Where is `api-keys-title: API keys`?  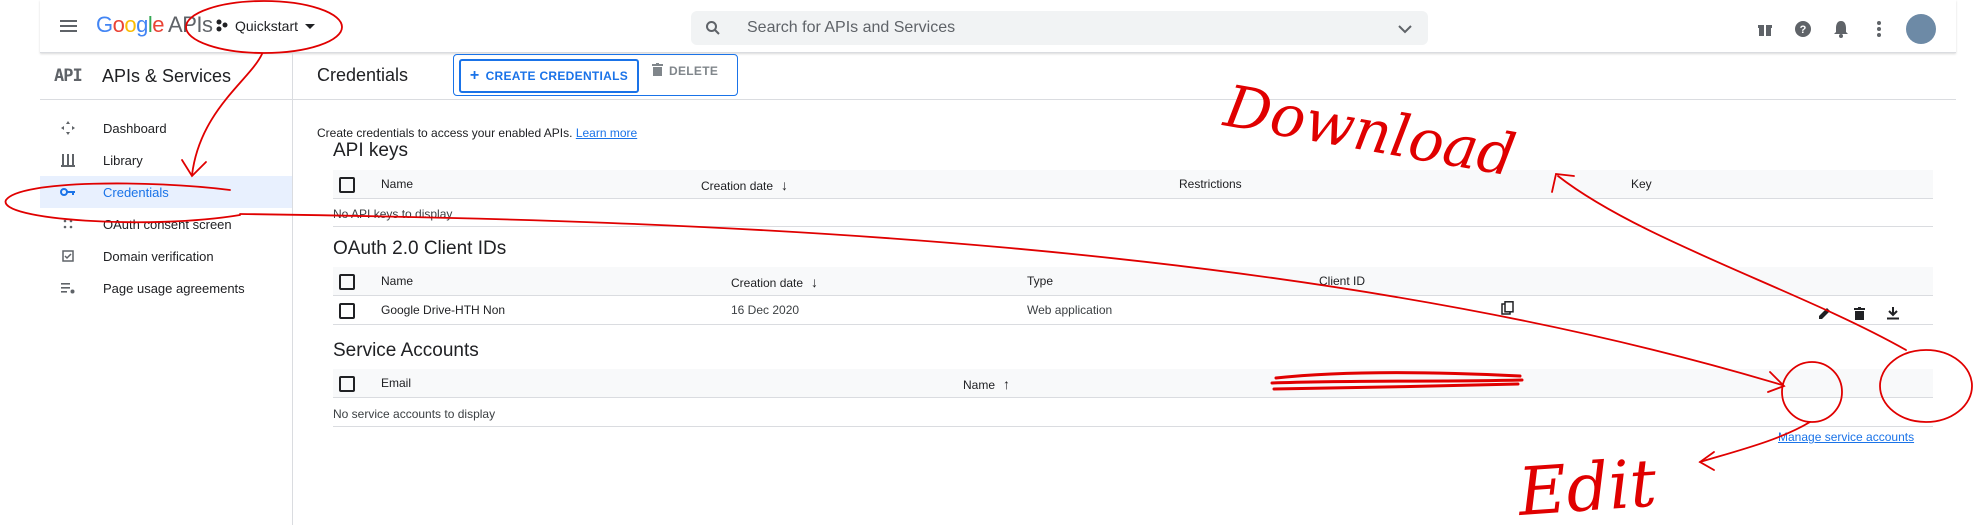 api-keys-title: API keys is located at coordinates (370, 150).